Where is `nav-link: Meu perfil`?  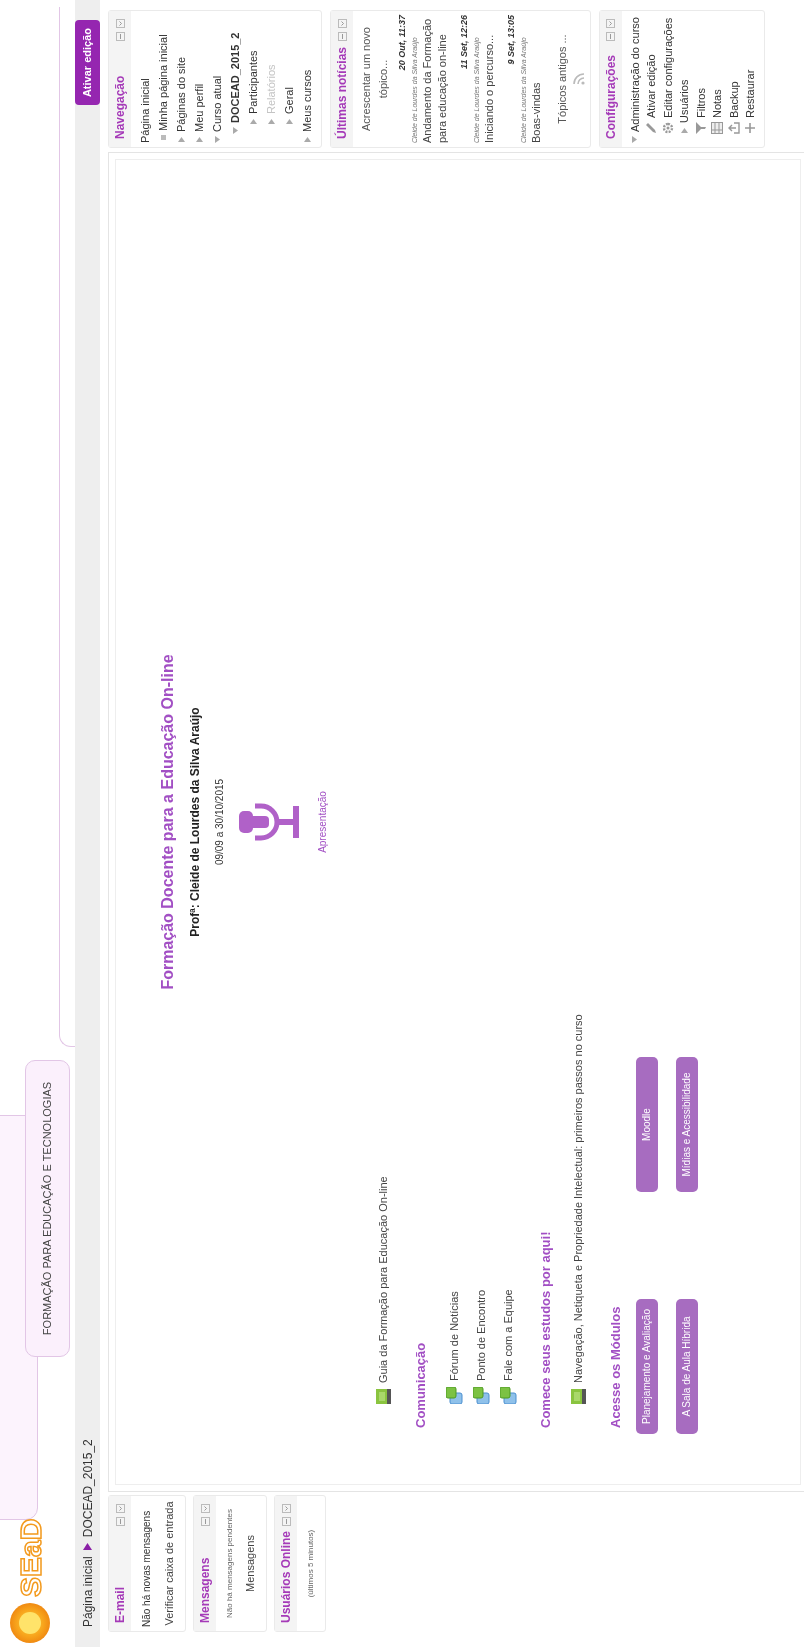 nav-link: Meu perfil is located at coordinates (199, 107).